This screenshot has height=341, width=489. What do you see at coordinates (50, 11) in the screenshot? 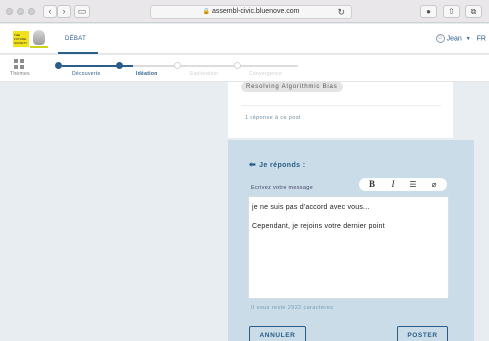
I see `back-icon: ‹` at bounding box center [50, 11].